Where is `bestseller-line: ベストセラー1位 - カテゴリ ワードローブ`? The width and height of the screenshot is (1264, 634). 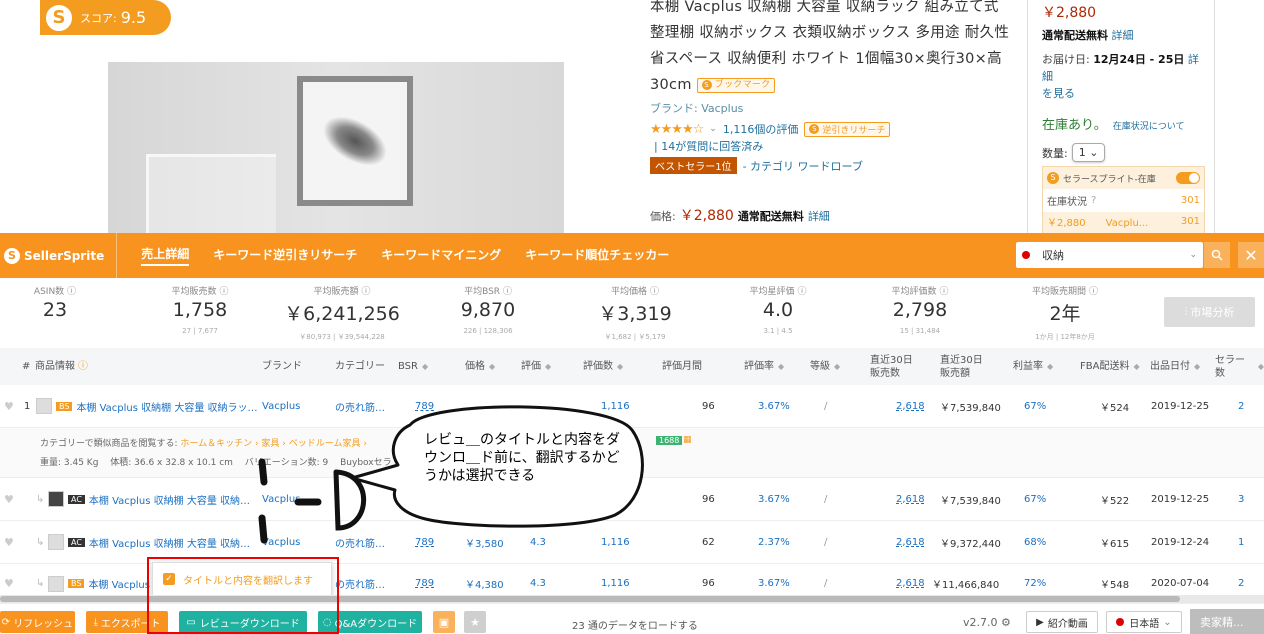
bestseller-line: ベストセラー1位 - カテゴリ ワードローブ is located at coordinates (756, 165).